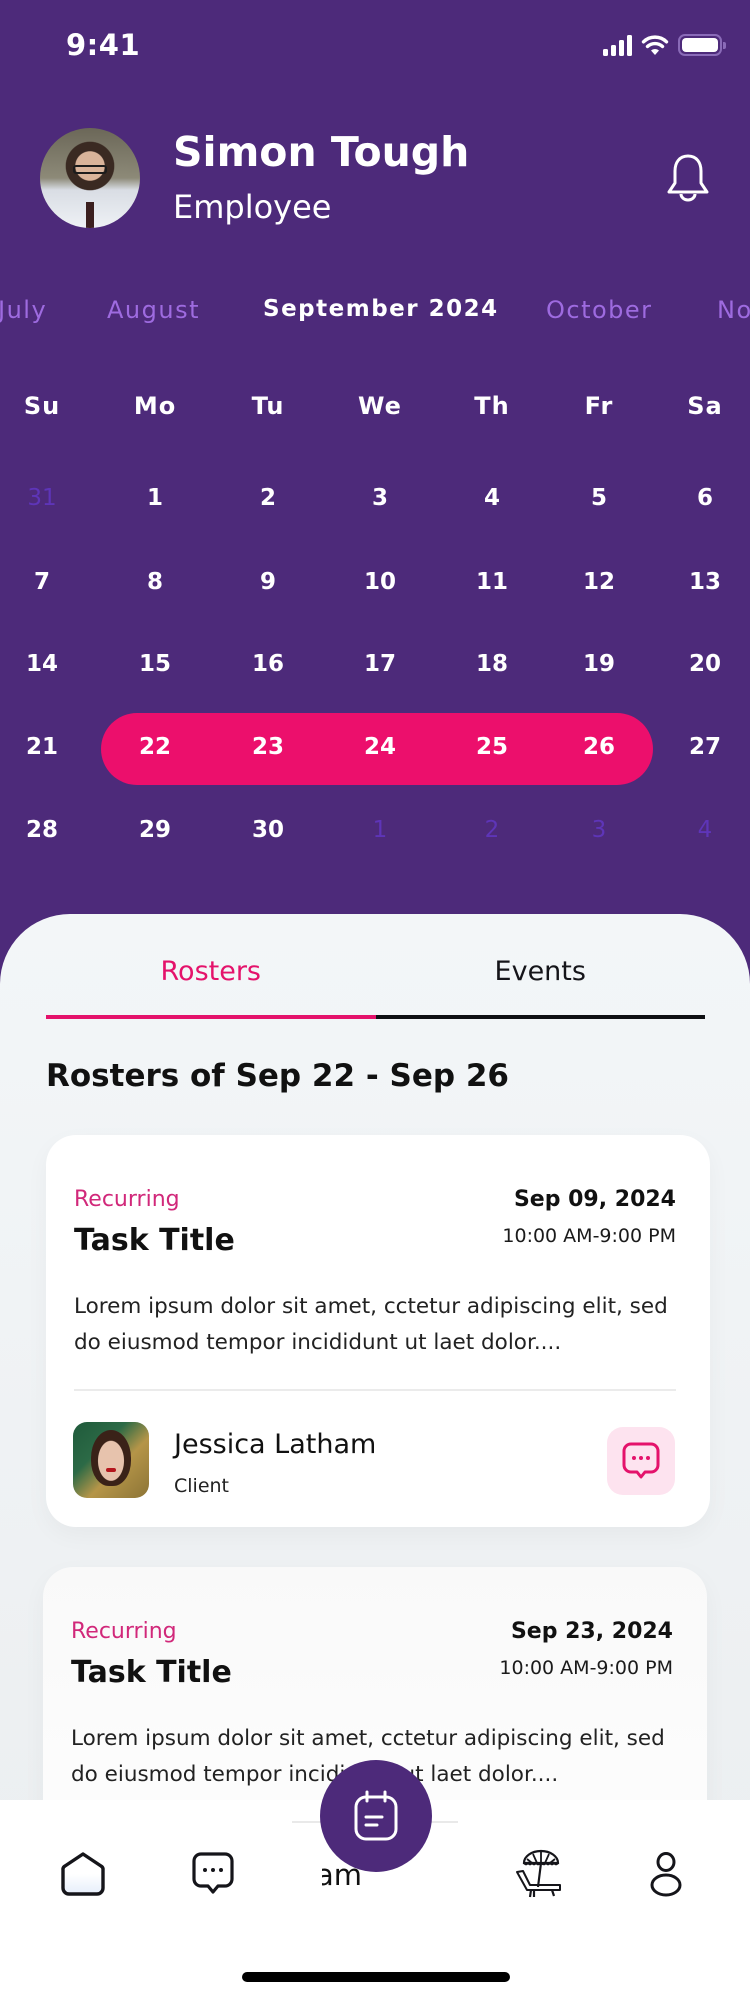 This screenshot has width=750, height=1998. What do you see at coordinates (155, 747) in the screenshot?
I see `calendar-day-selected: 22` at bounding box center [155, 747].